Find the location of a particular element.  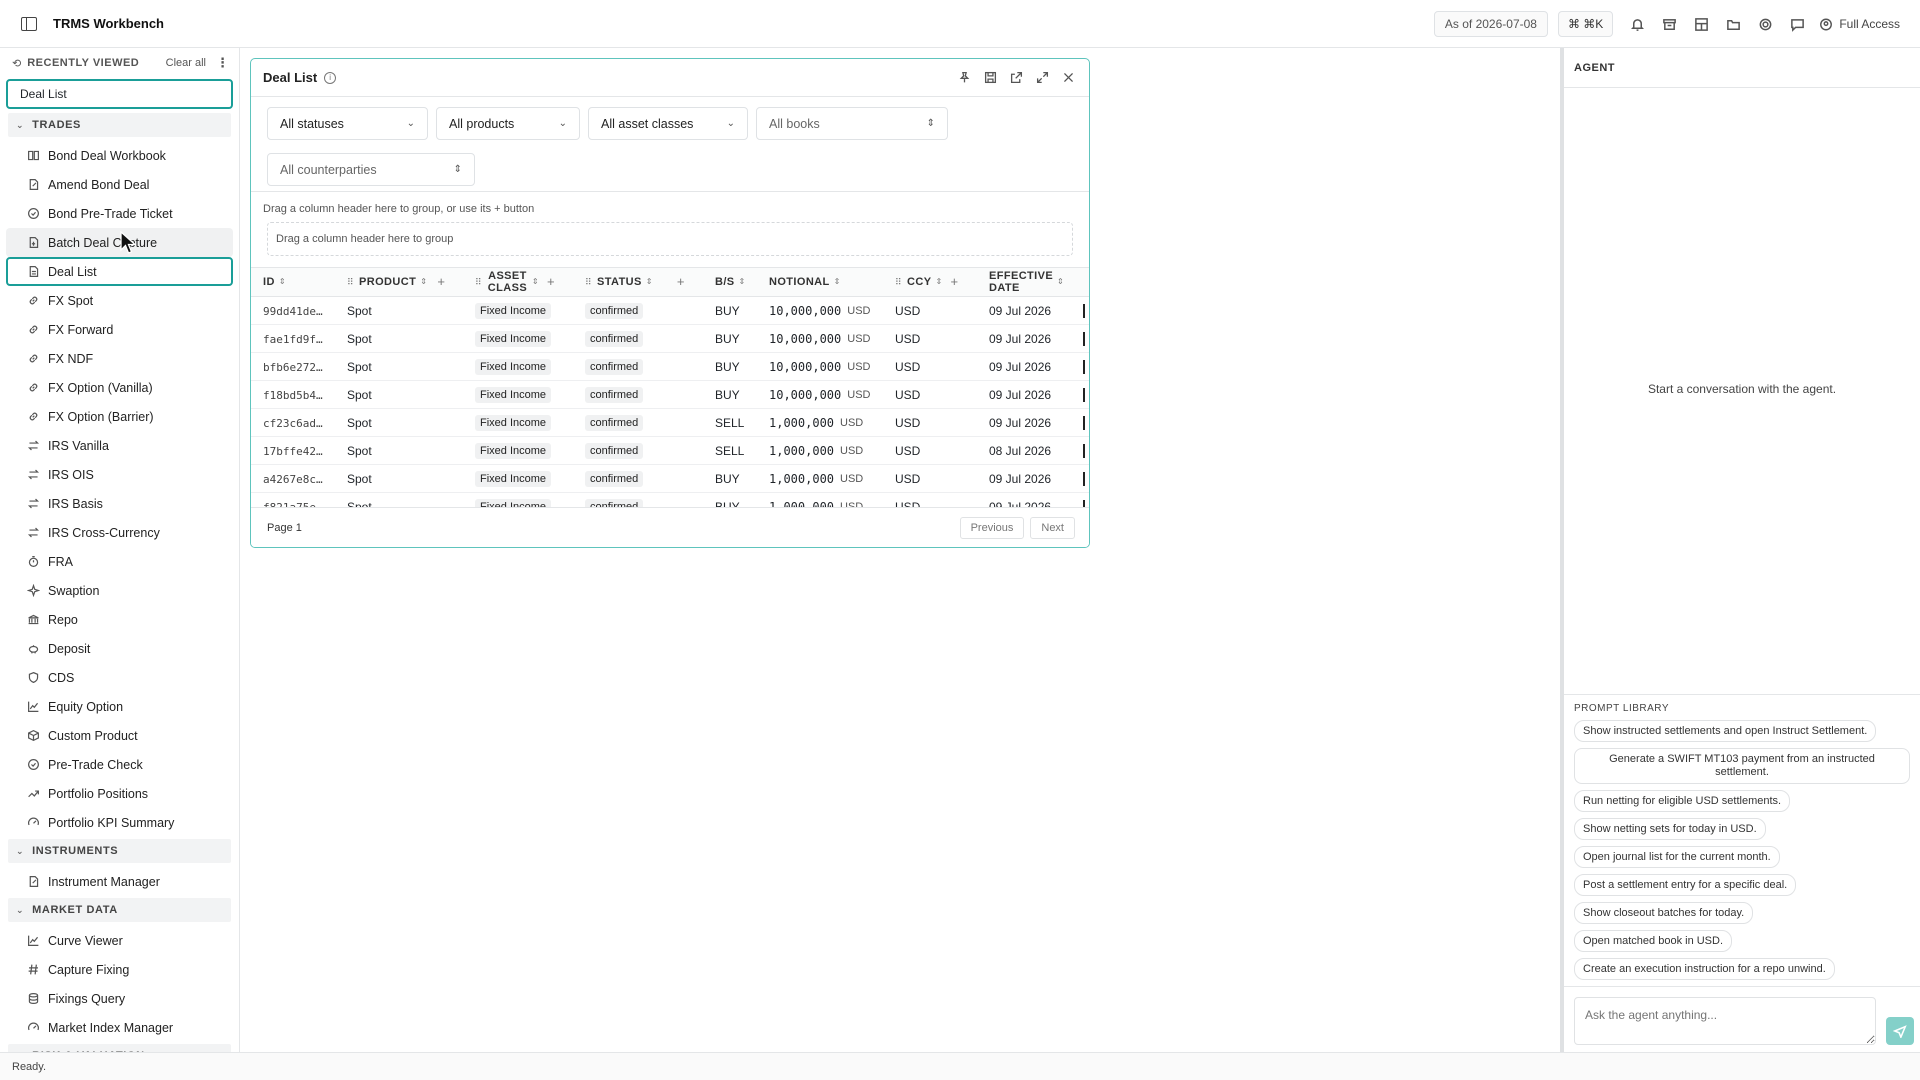

sidebar-item-irs-cross-currency: IRS Cross-Currency is located at coordinates (119, 532).